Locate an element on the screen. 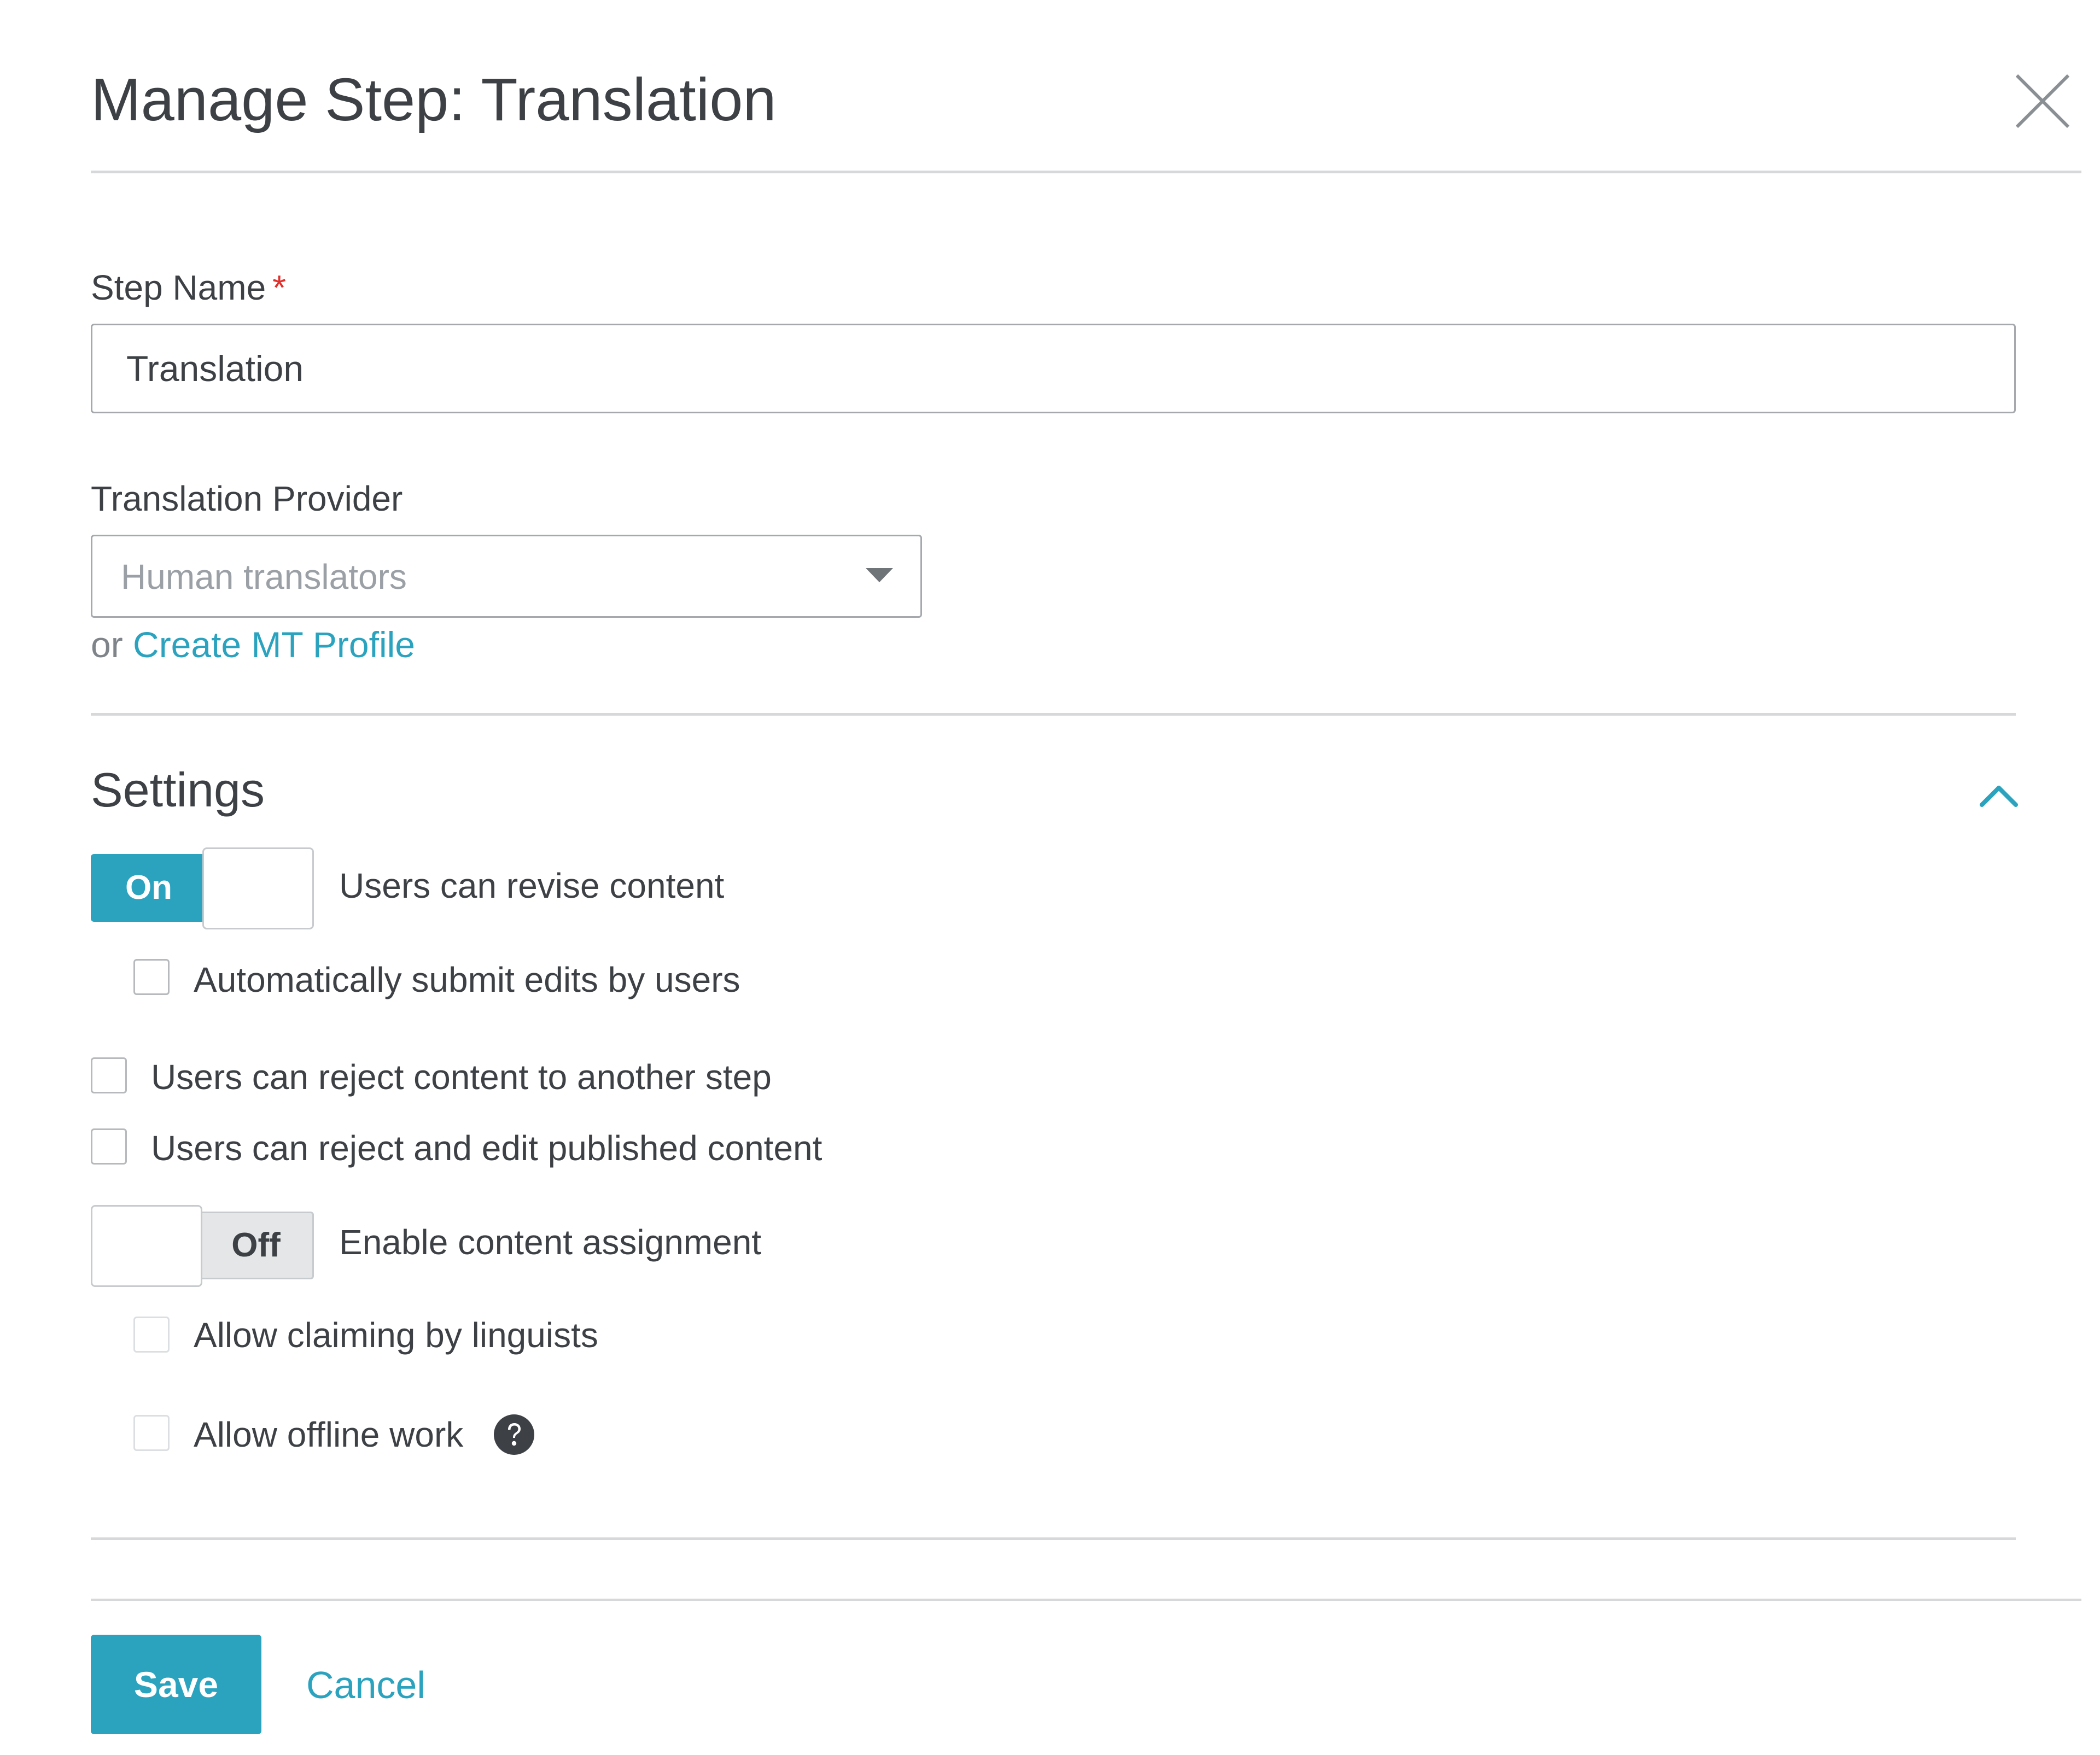 The height and width of the screenshot is (1755, 2100). provider-divider is located at coordinates (1053, 714).